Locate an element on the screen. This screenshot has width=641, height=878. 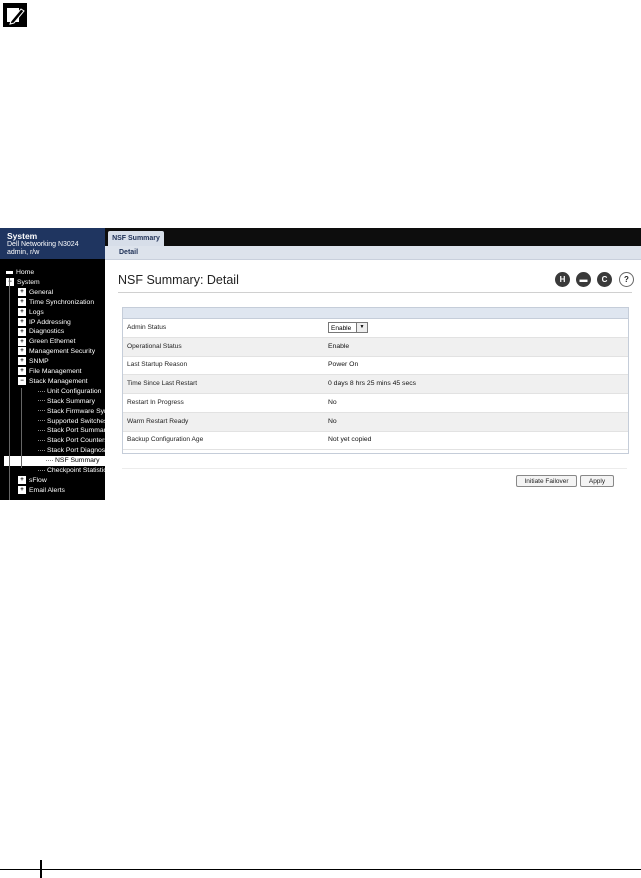
tree-item-label: Diagnostics is located at coordinates (47, 332).